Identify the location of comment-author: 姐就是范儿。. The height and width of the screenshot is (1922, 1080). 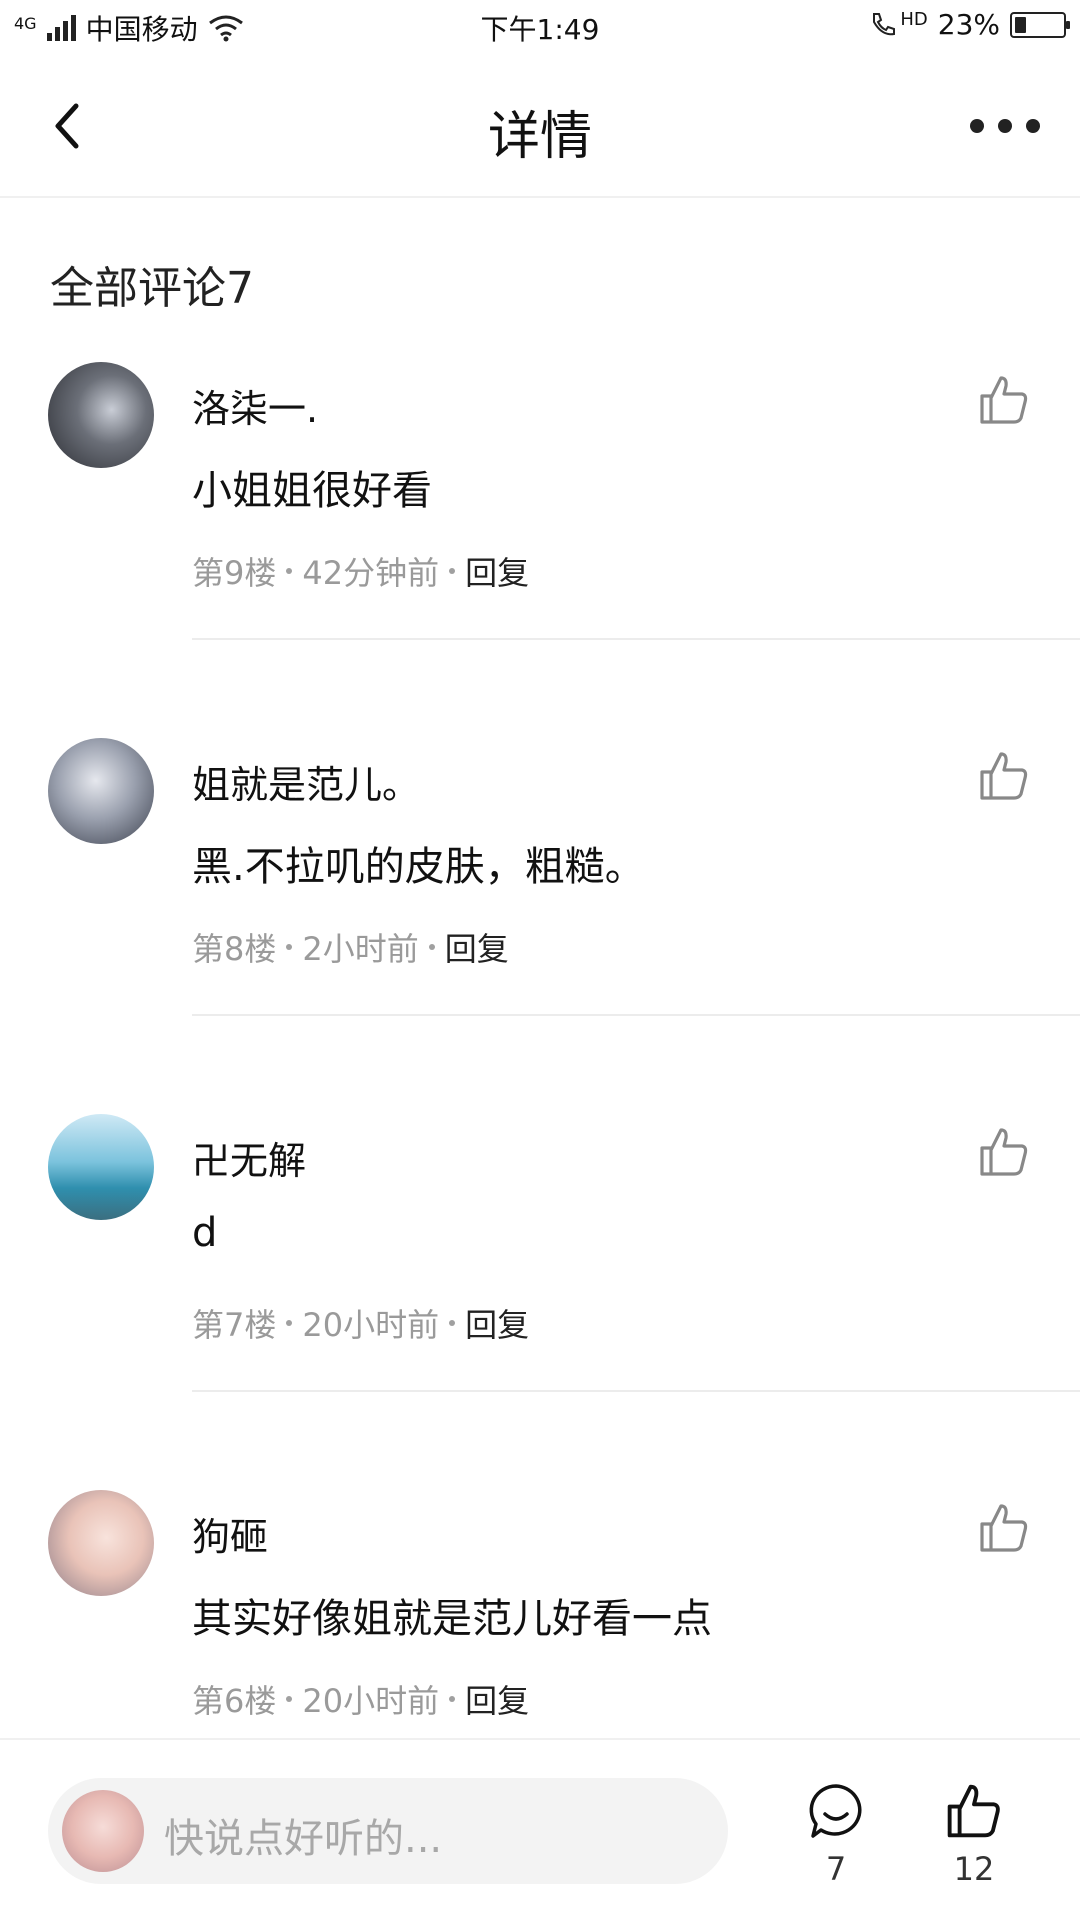
(306, 781).